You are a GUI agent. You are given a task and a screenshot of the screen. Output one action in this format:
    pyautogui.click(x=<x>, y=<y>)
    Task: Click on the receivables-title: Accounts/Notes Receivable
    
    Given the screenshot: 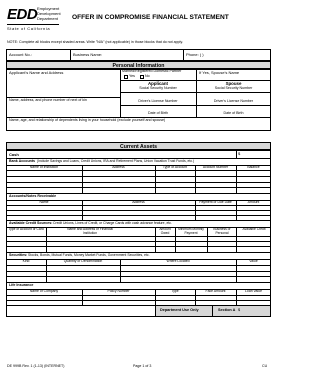 What is the action you would take?
    pyautogui.click(x=33, y=196)
    